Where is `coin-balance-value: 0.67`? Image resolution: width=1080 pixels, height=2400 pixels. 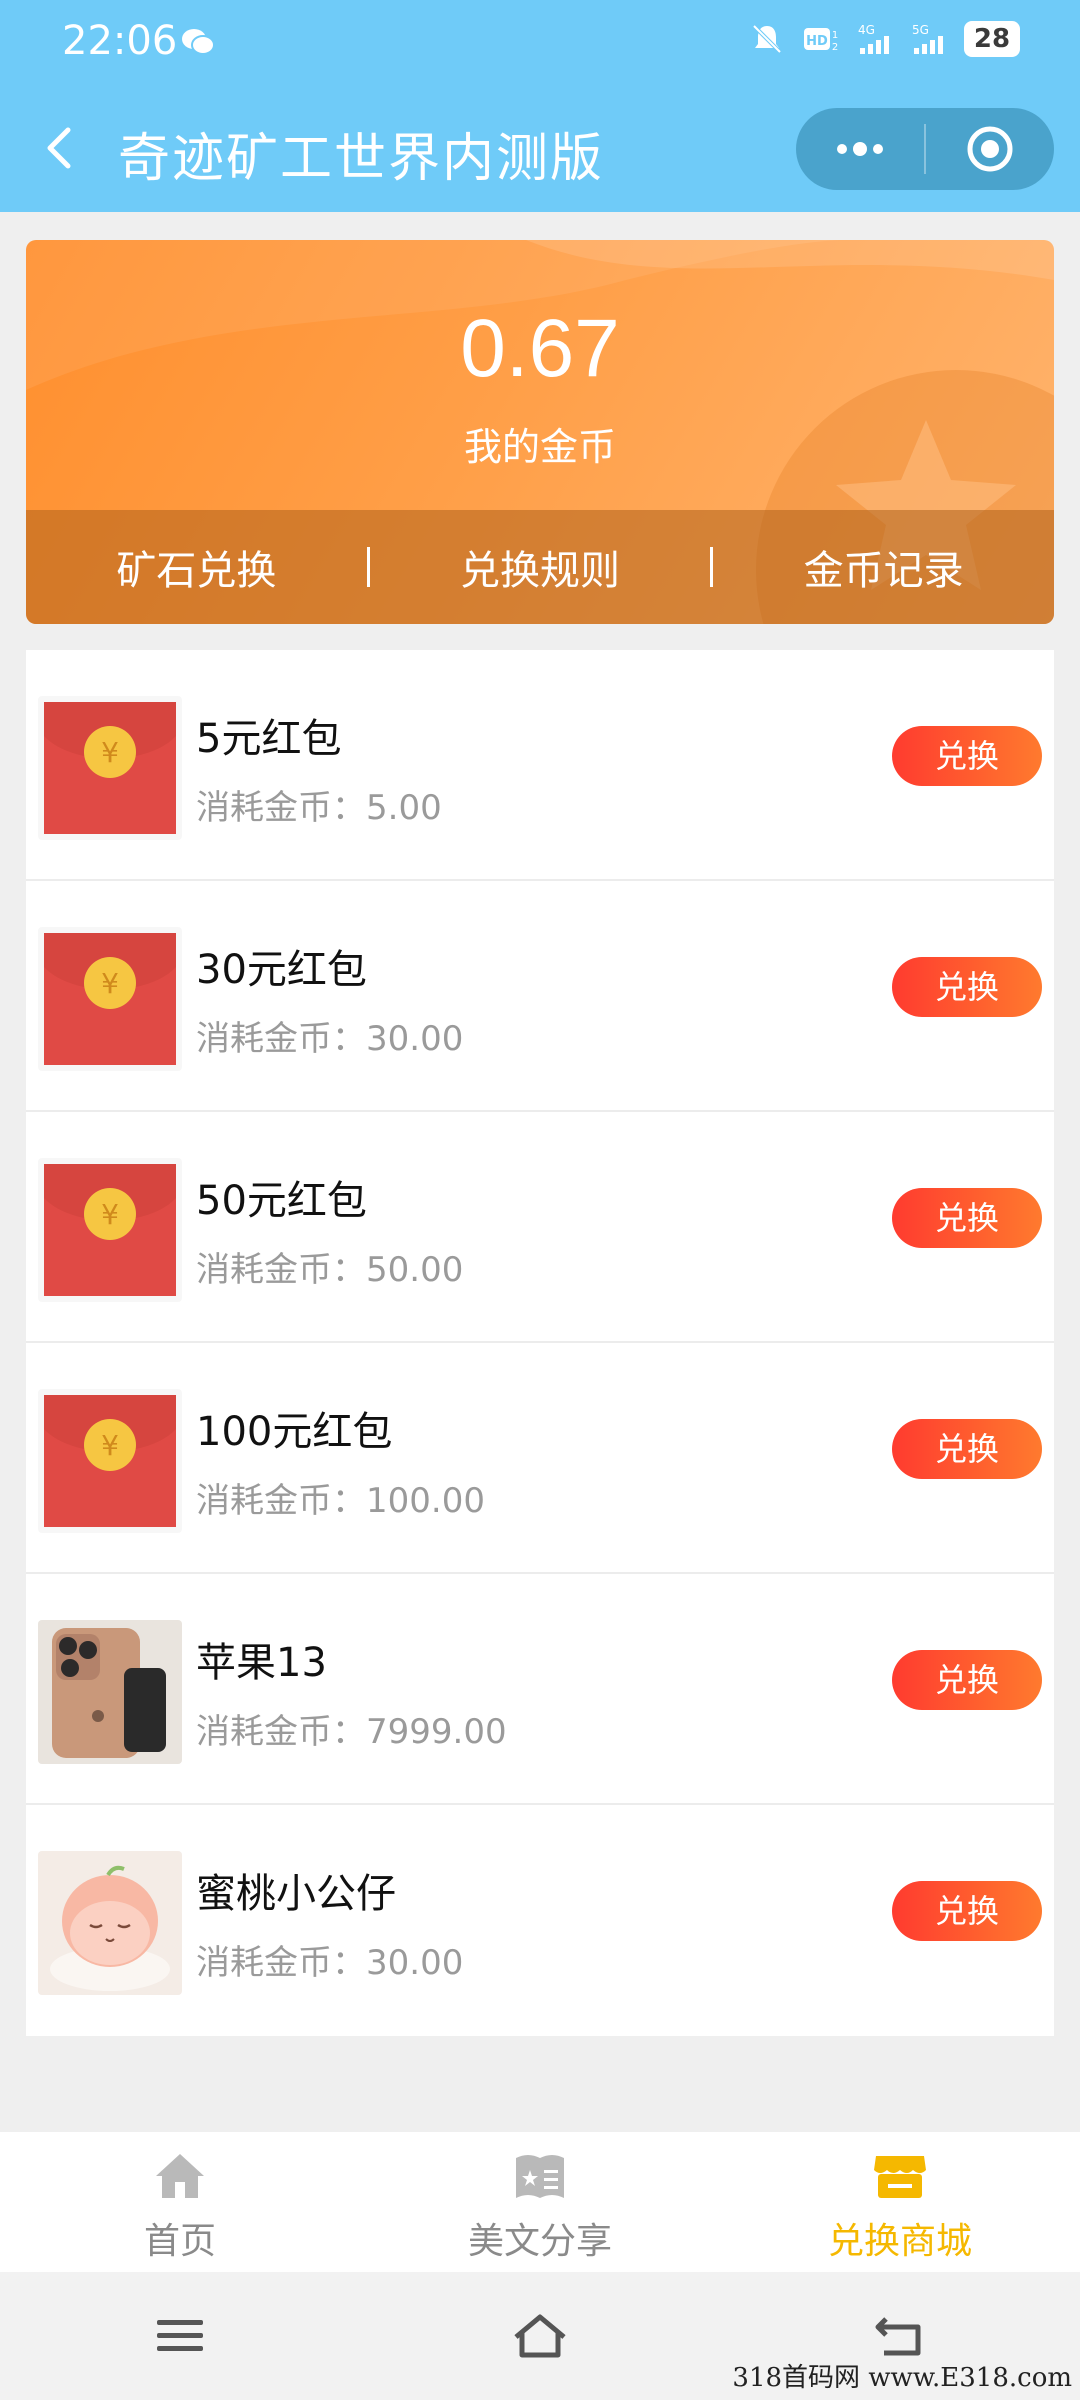 coin-balance-value: 0.67 is located at coordinates (540, 348).